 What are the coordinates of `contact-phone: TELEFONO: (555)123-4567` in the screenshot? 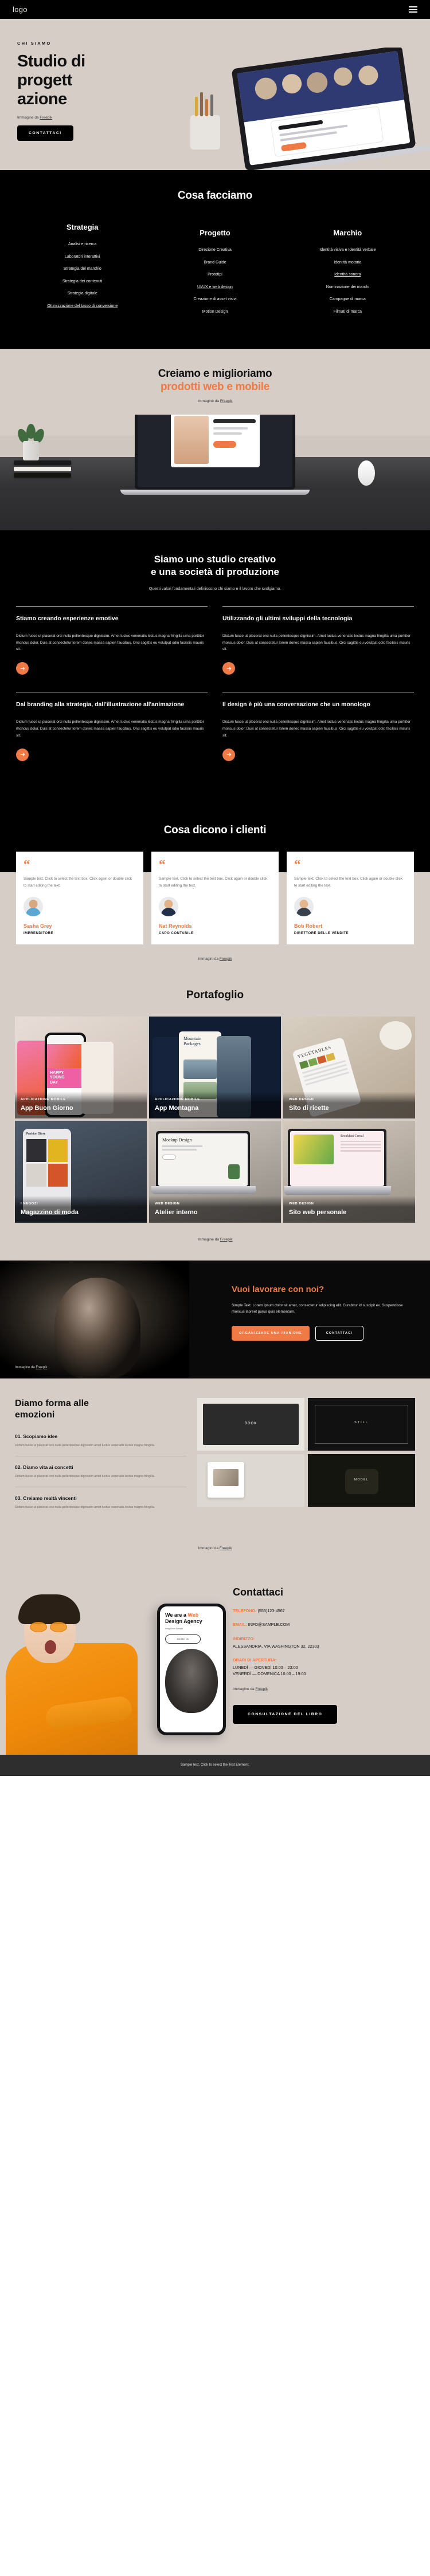 It's located at (324, 1611).